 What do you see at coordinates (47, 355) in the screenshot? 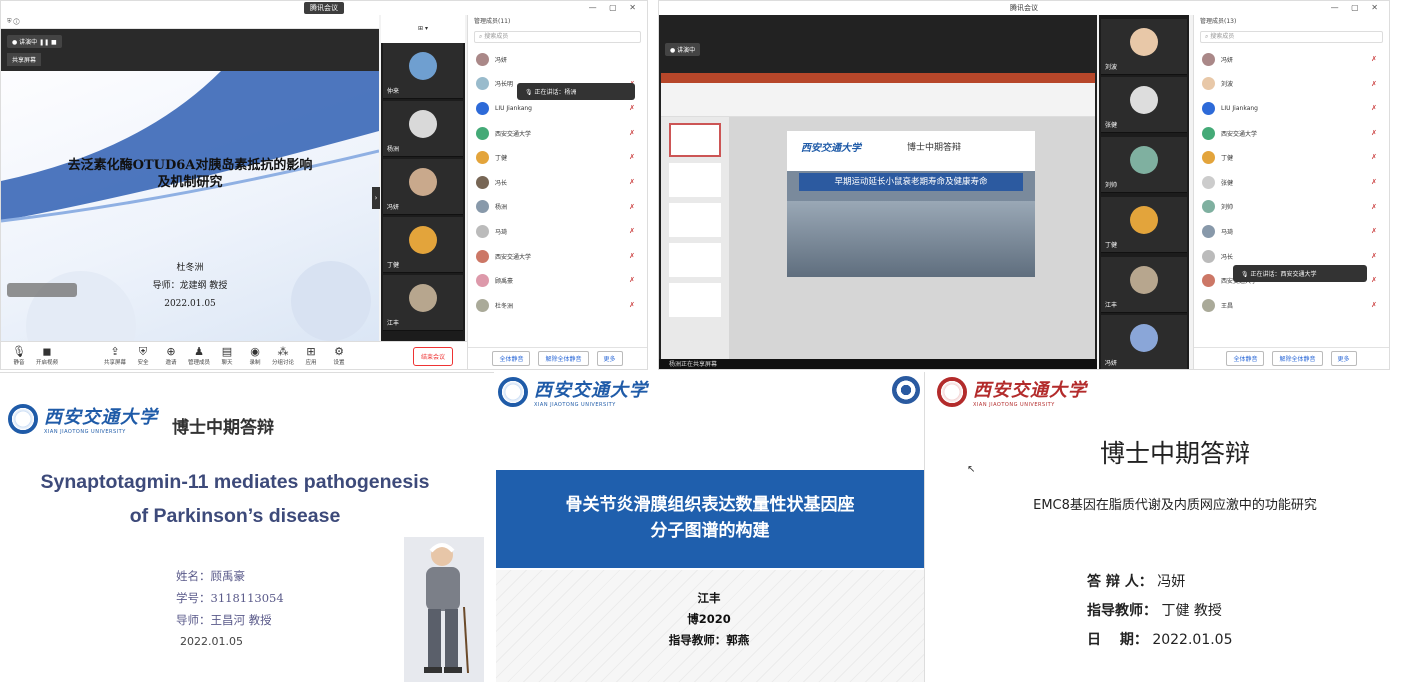
I see `video-button: ◼ 开启视频` at bounding box center [47, 355].